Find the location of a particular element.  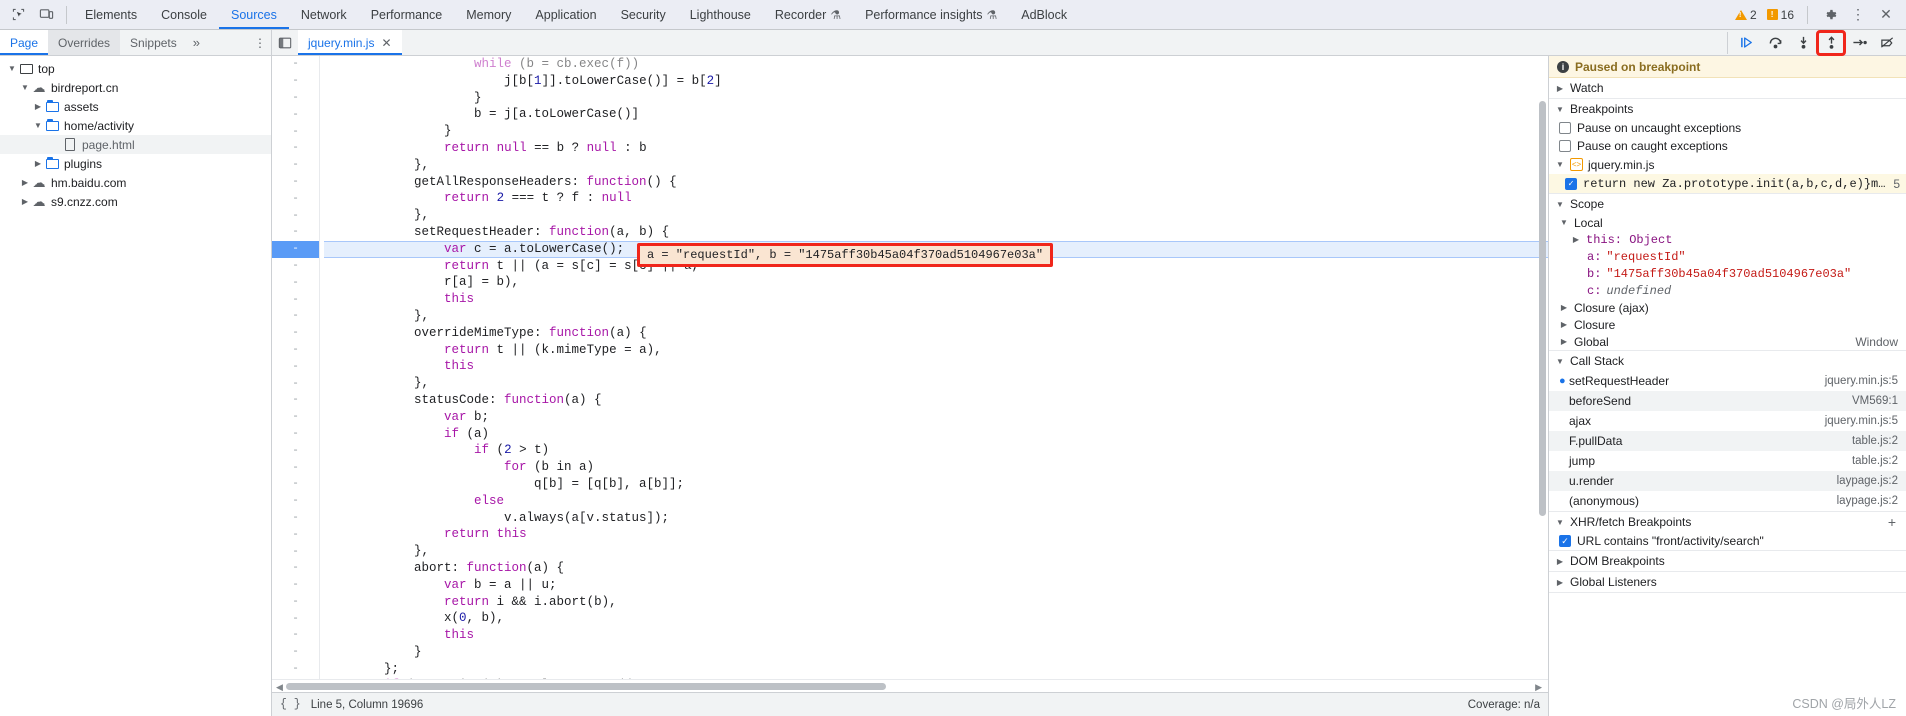

call-stack-frame: (anonymous) laypage.js:2 is located at coordinates (1727, 501).